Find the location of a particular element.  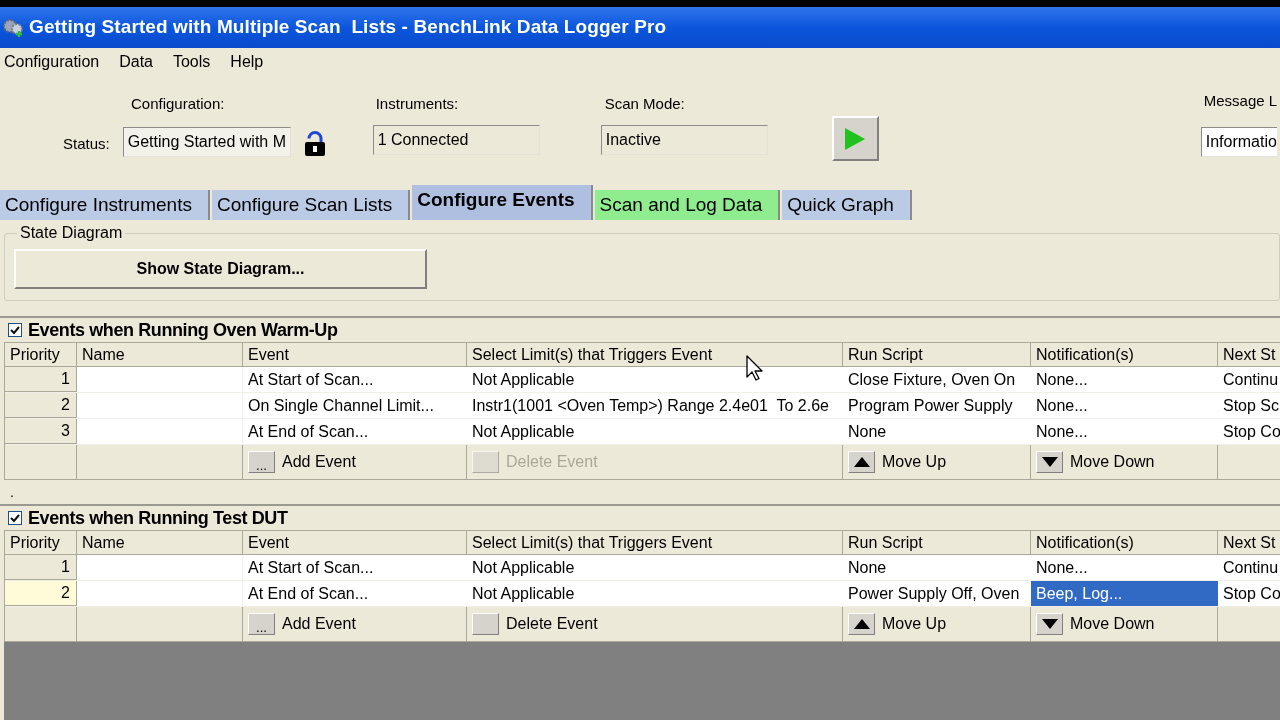

menu-item: Configuration is located at coordinates (52, 62).